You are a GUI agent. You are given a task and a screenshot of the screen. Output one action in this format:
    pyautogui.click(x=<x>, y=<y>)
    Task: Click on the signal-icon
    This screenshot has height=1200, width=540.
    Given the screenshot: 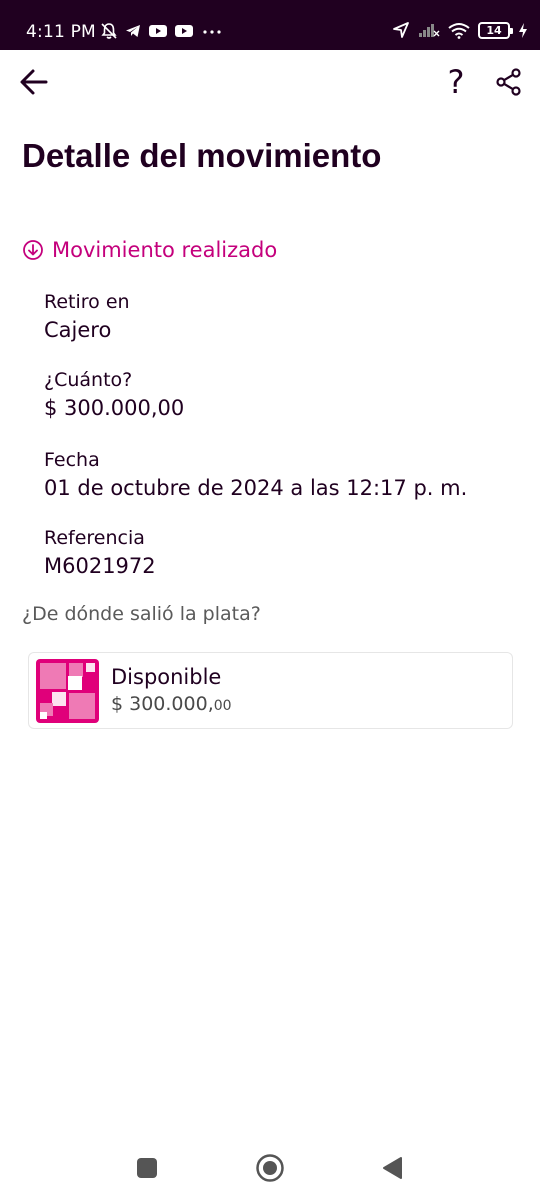 What is the action you would take?
    pyautogui.click(x=429, y=30)
    